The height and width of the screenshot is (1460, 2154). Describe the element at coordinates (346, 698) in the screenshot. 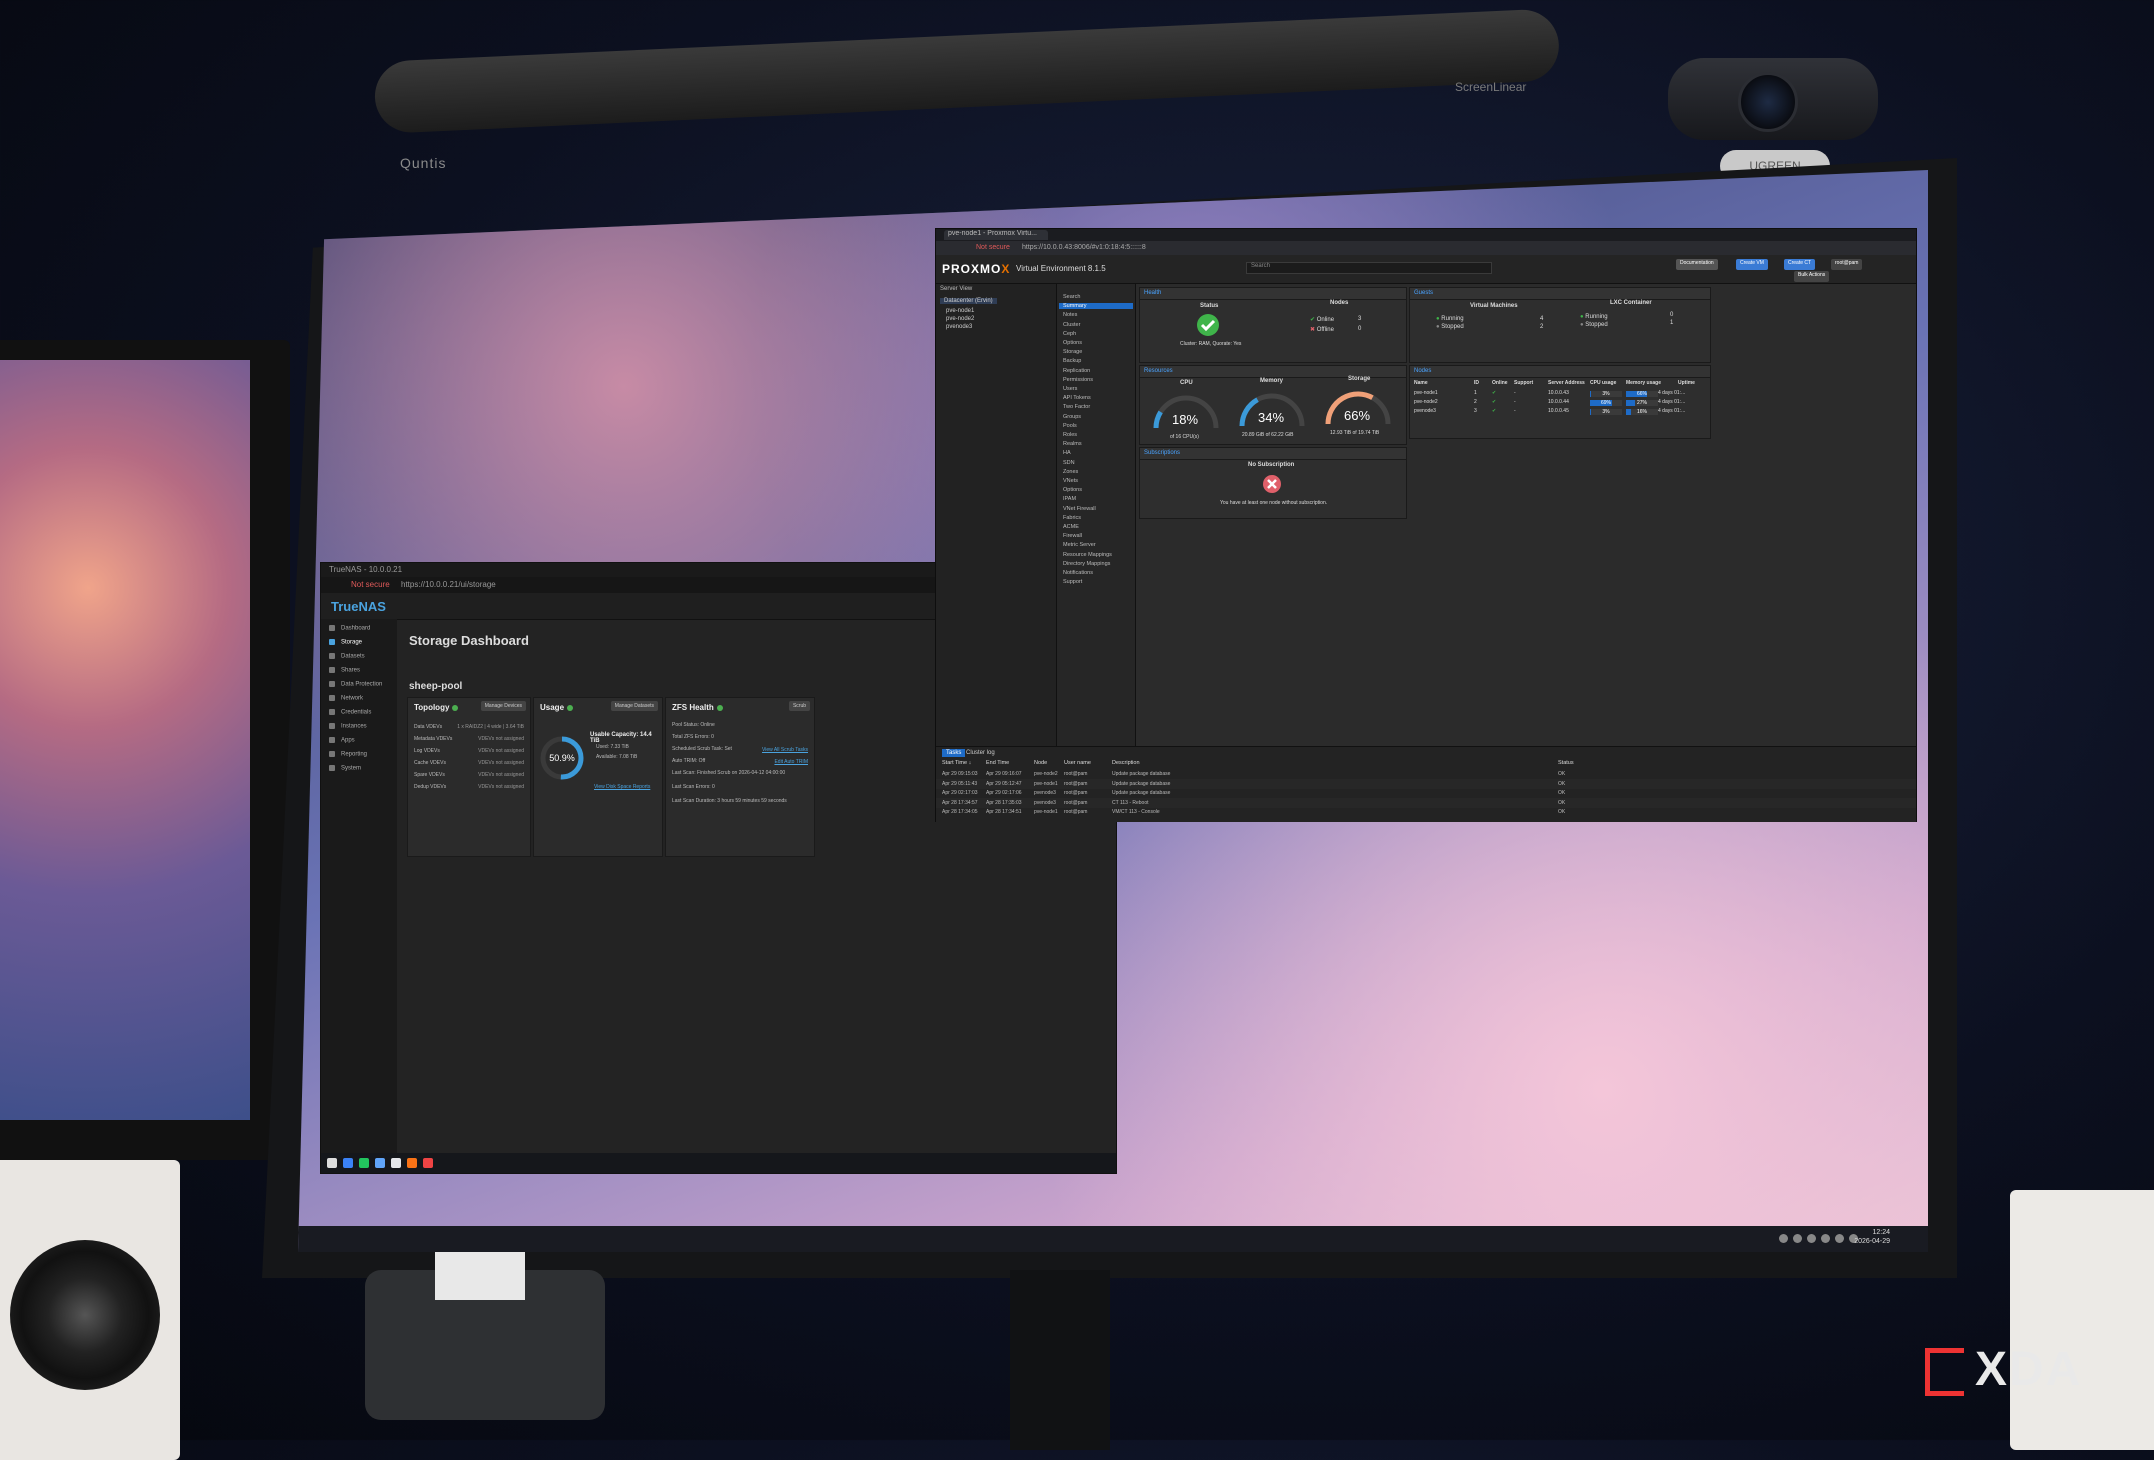

I see `nav-network: Network` at that location.